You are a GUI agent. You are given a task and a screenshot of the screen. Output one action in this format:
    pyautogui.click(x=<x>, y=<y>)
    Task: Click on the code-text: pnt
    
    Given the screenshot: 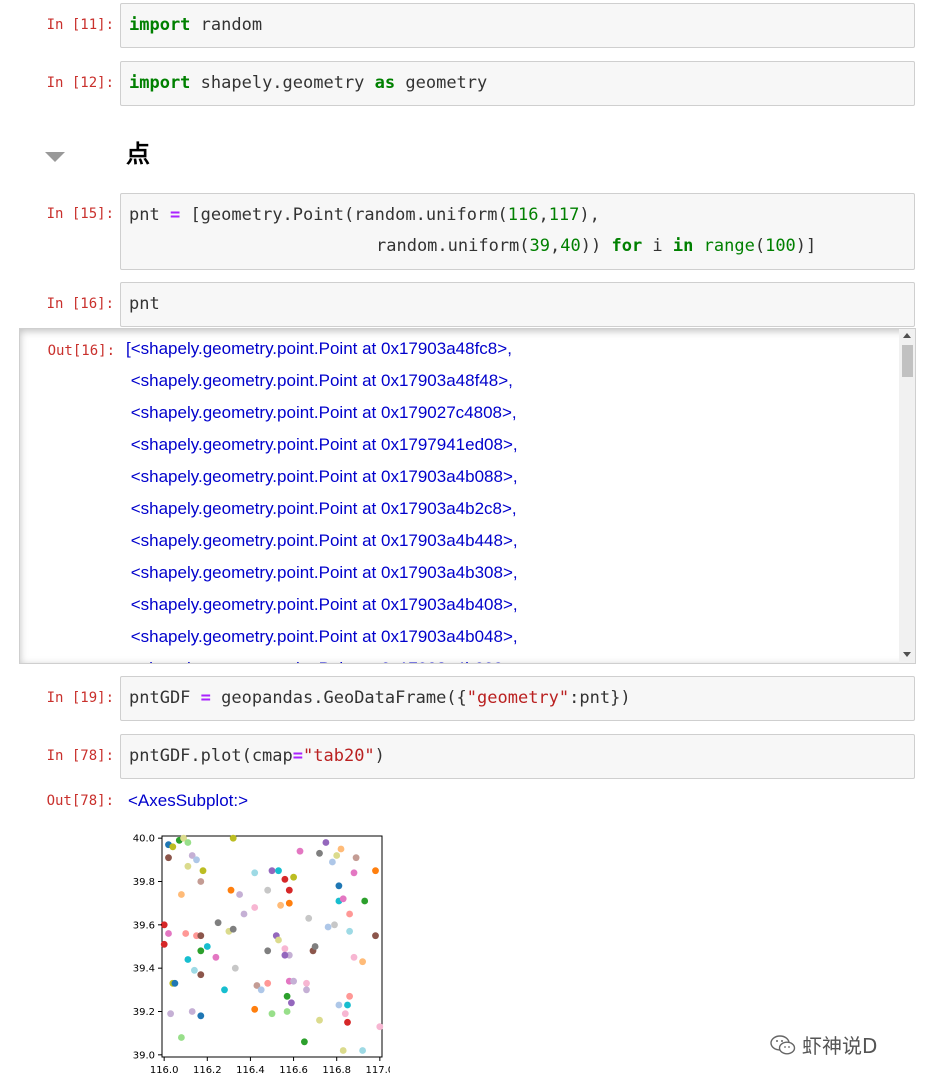 What is the action you would take?
    pyautogui.click(x=144, y=304)
    